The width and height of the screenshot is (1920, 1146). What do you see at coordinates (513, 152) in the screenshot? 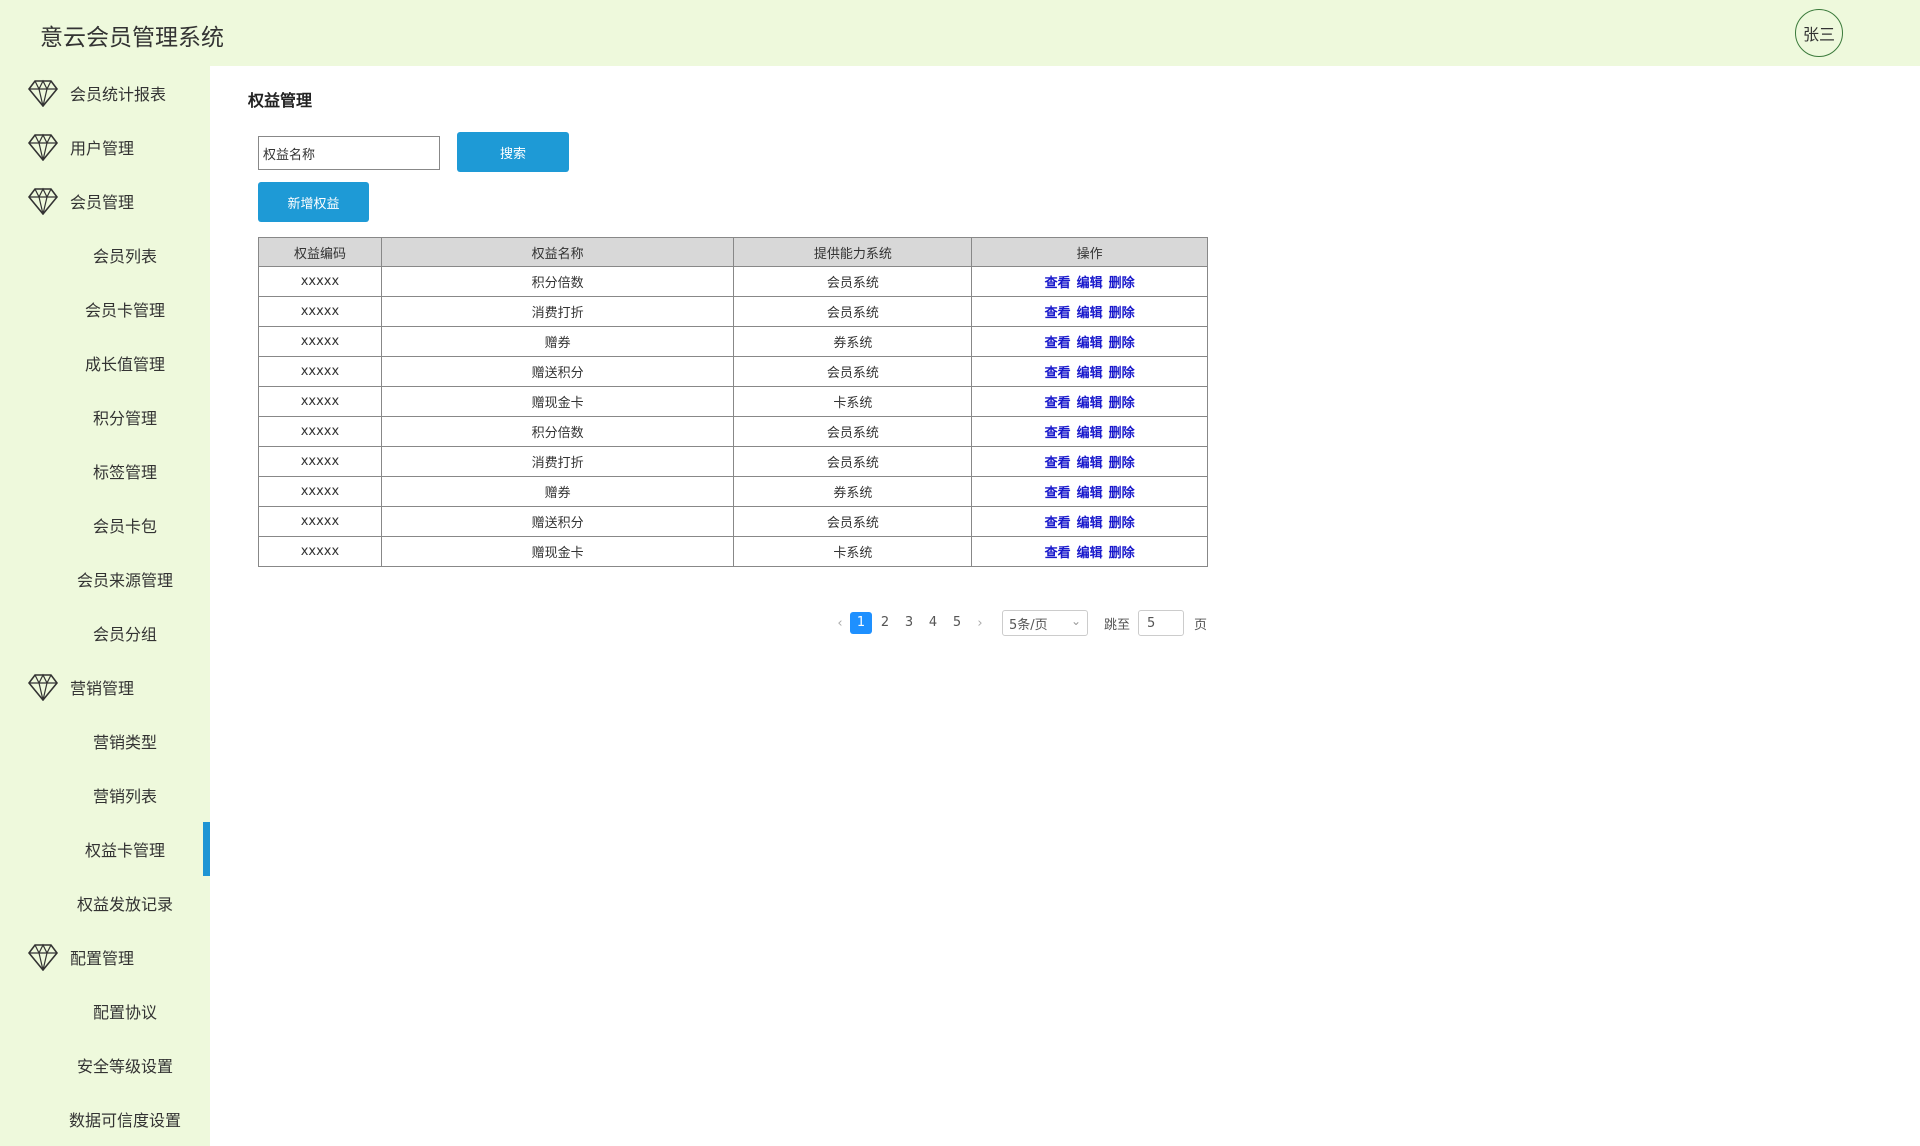
I see `search-button: 搜索` at bounding box center [513, 152].